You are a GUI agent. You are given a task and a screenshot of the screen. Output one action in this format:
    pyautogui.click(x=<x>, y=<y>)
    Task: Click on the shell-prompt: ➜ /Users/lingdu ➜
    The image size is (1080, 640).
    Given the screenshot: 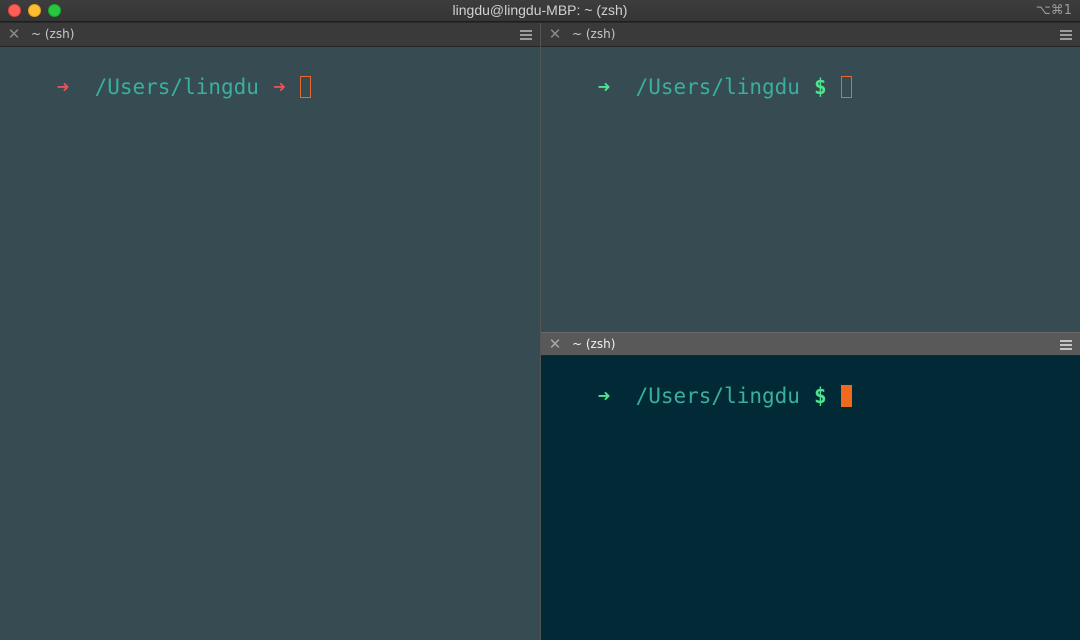 What is the action you would take?
    pyautogui.click(x=158, y=75)
    